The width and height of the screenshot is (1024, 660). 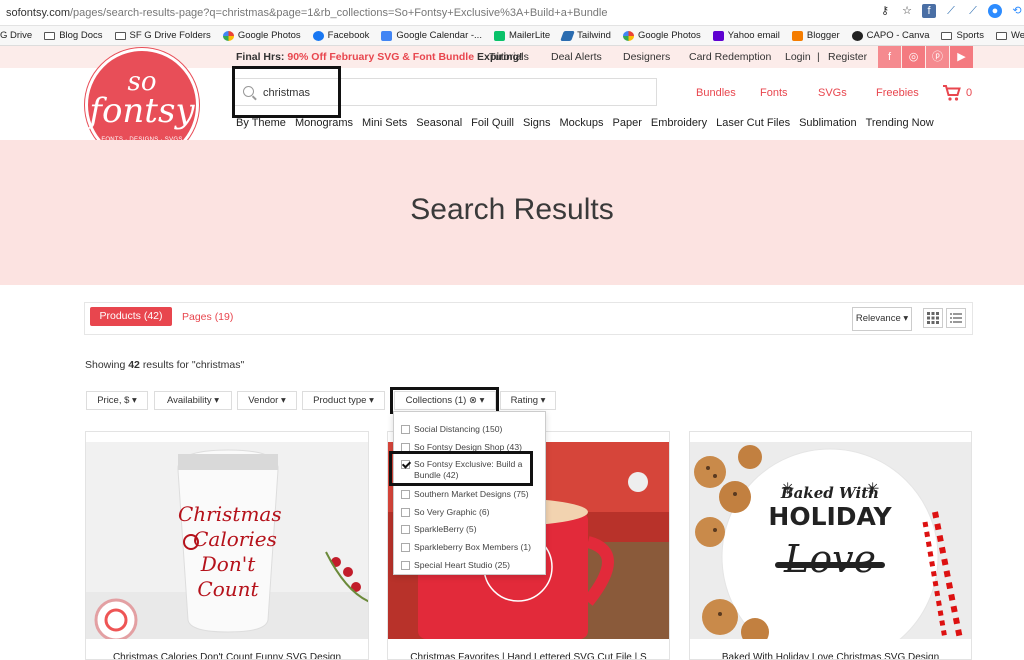 I want to click on tab-pages: Pages (19), so click(x=207, y=317).